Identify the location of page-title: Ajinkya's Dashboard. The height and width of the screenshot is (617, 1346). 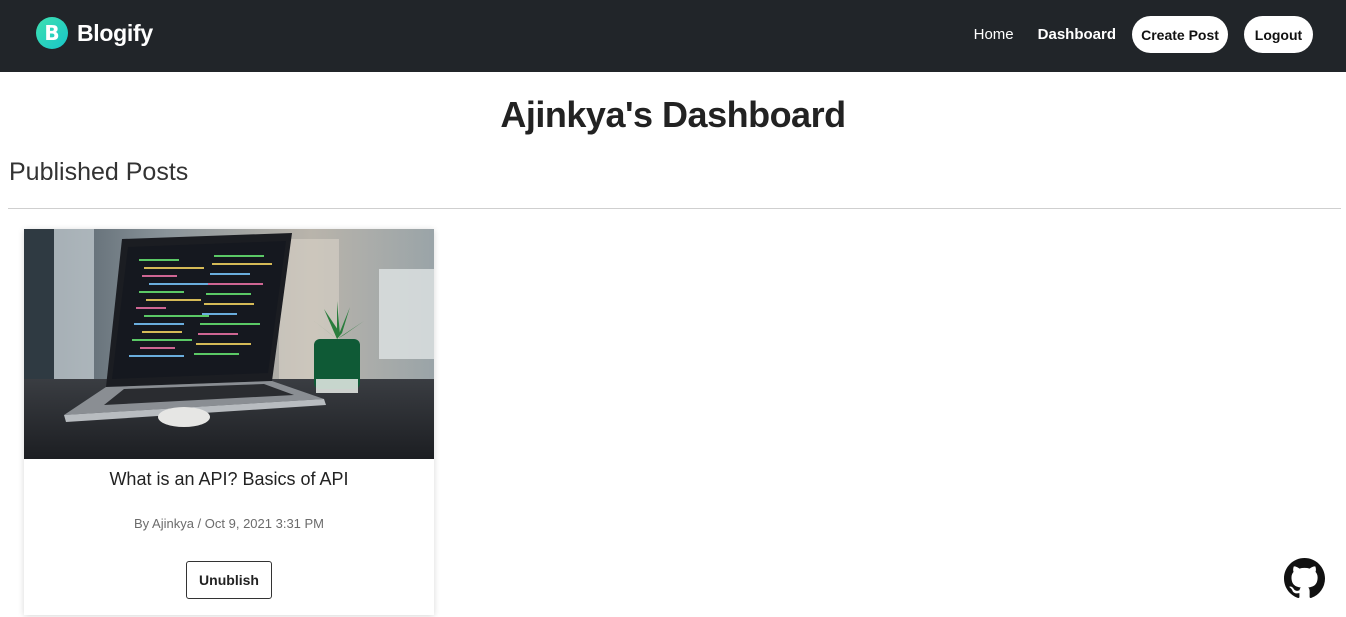
(673, 114).